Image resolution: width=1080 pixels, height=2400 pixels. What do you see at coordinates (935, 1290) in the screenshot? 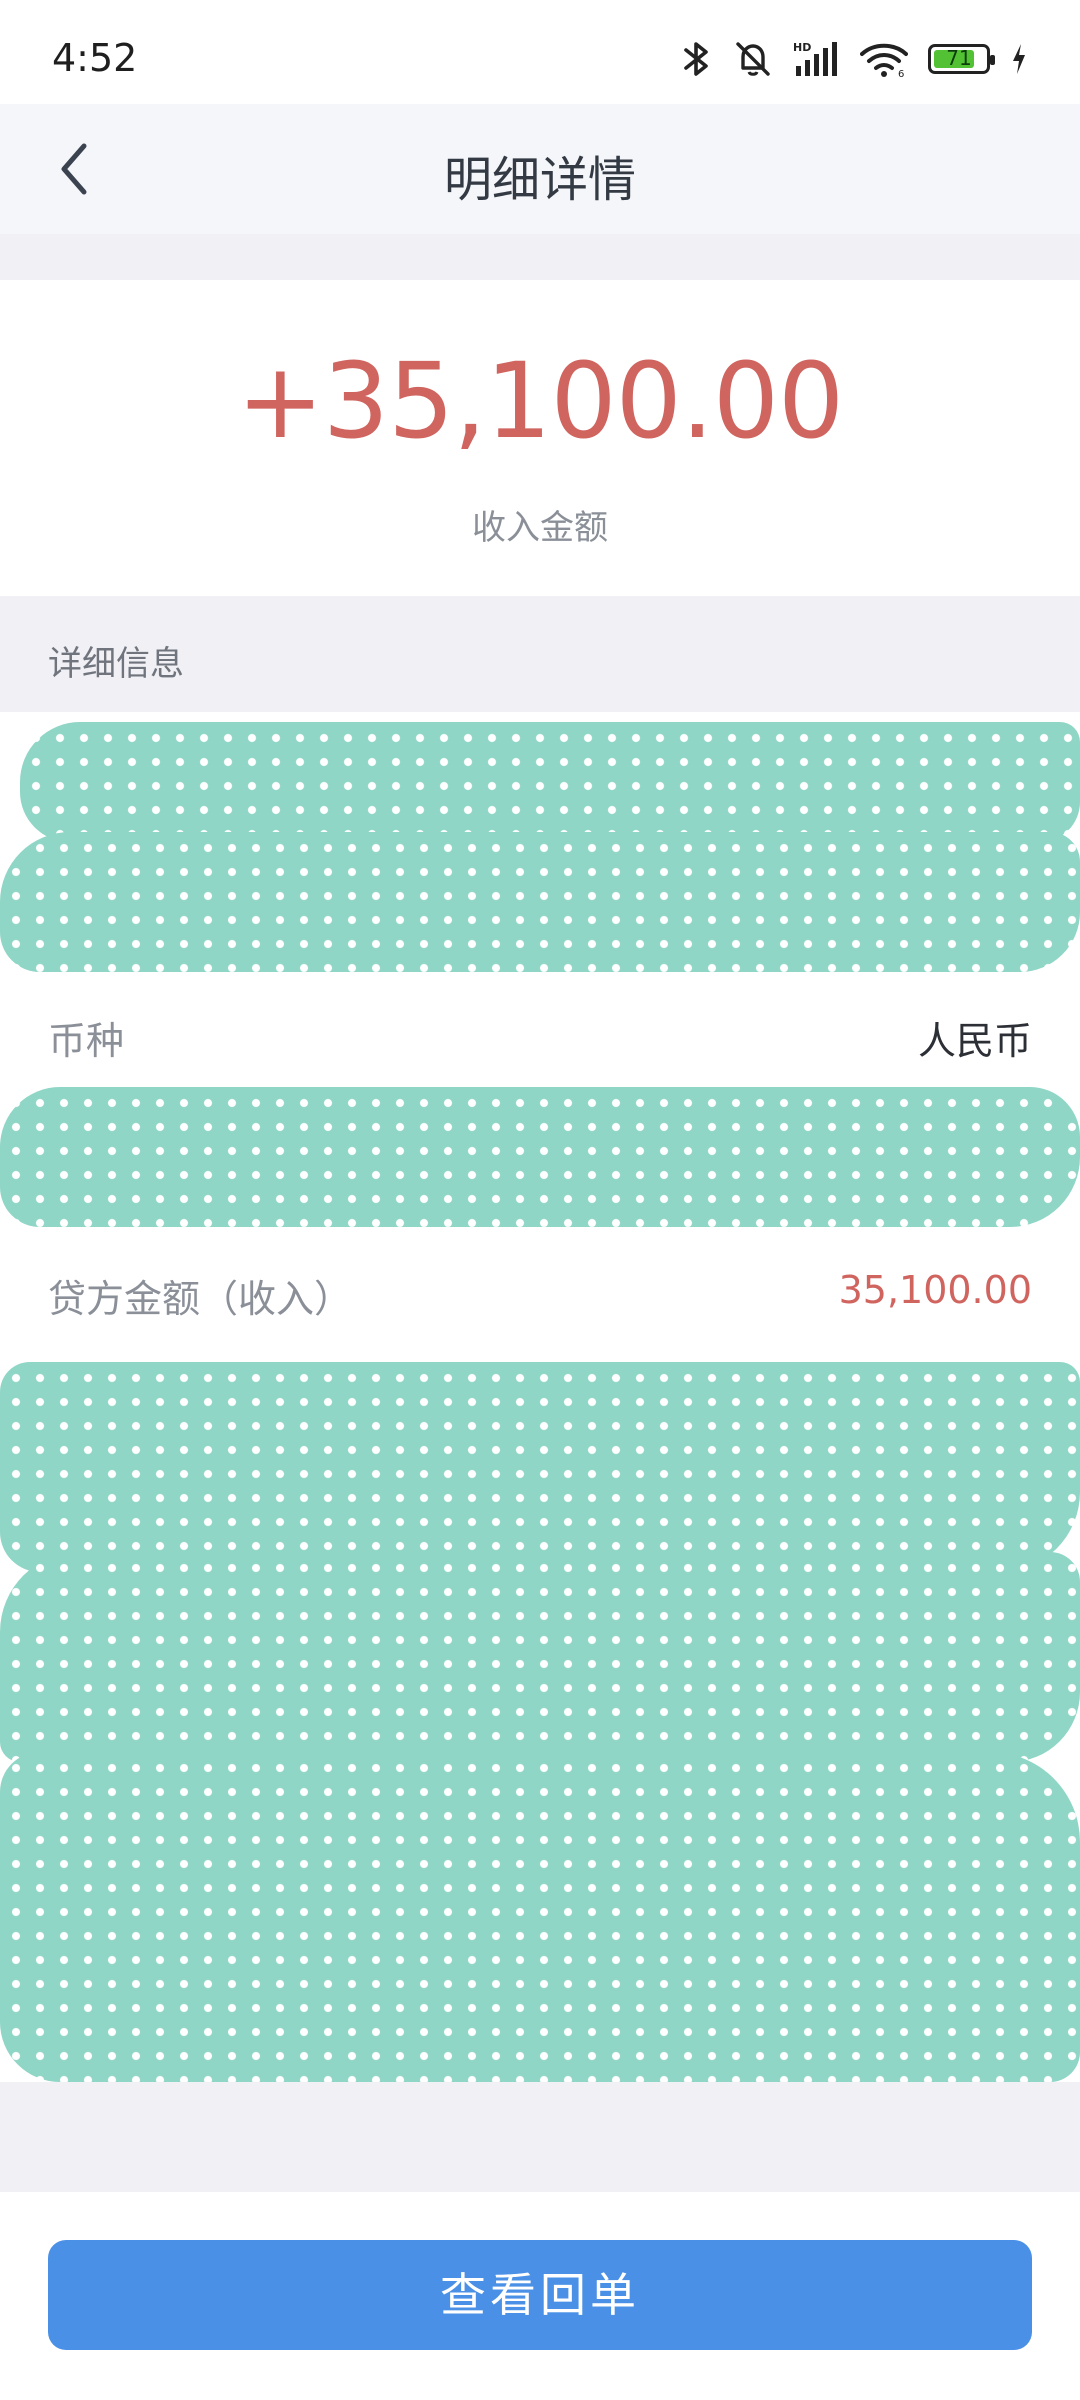
I see `detail-value: 35,100.00` at bounding box center [935, 1290].